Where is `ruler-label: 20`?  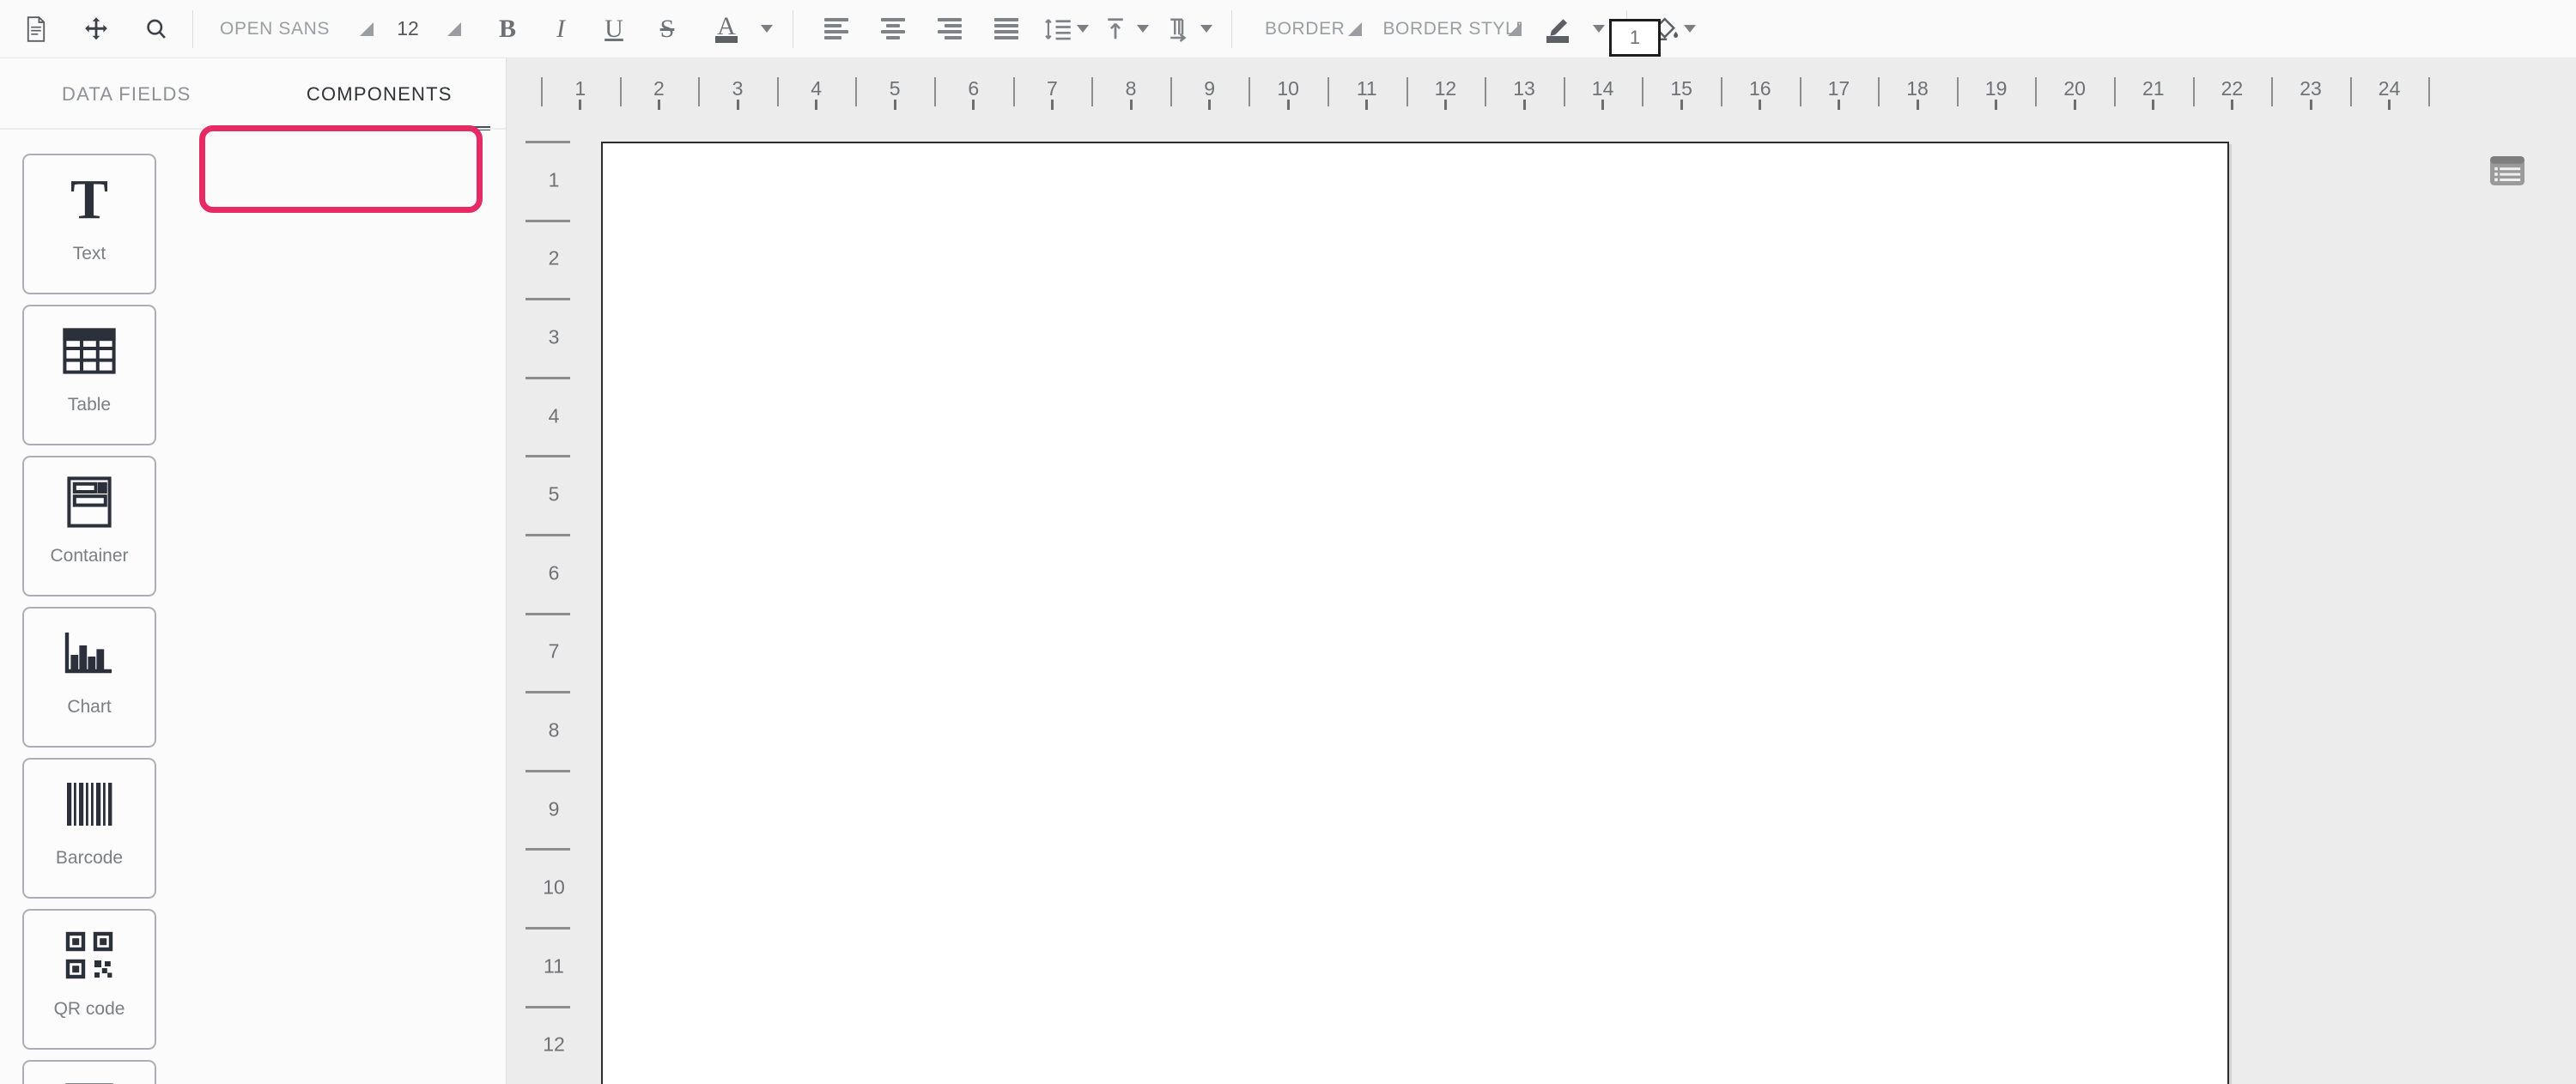
ruler-label: 20 is located at coordinates (2075, 89).